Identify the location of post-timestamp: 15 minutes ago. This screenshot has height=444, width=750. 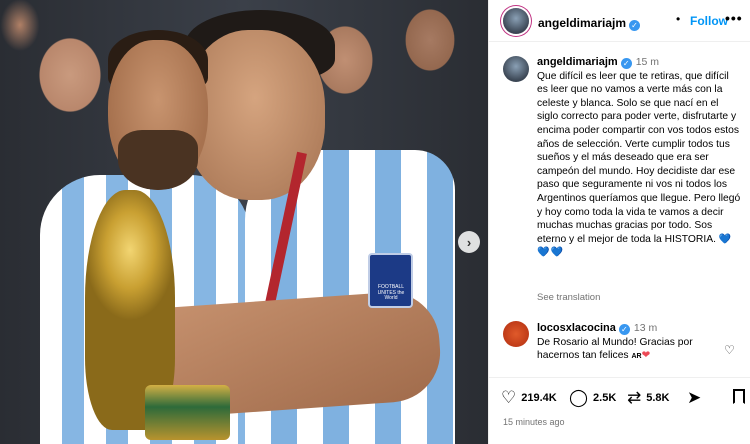
(534, 422).